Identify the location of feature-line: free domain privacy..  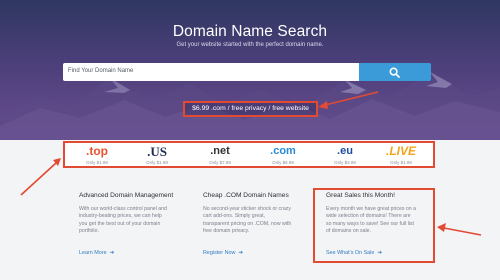
(226, 230).